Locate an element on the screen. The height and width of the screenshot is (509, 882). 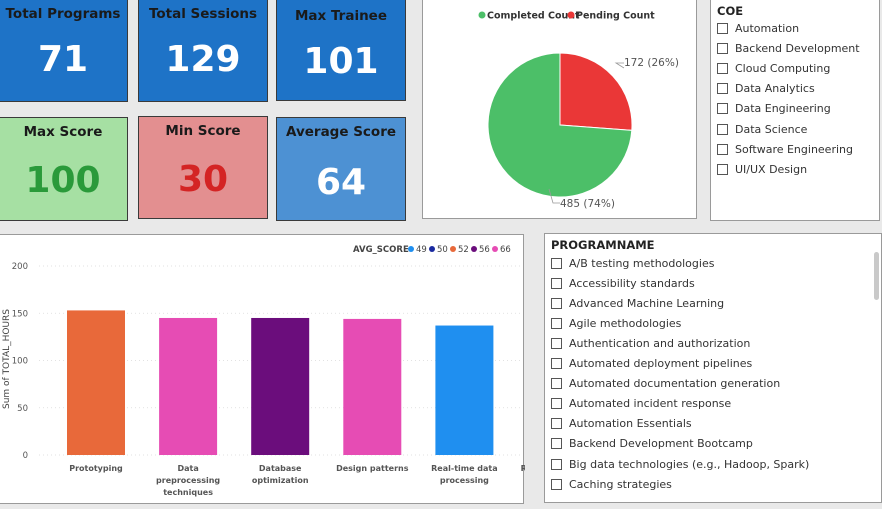
kpi-total-programs-value: 71 is located at coordinates (63, 59).